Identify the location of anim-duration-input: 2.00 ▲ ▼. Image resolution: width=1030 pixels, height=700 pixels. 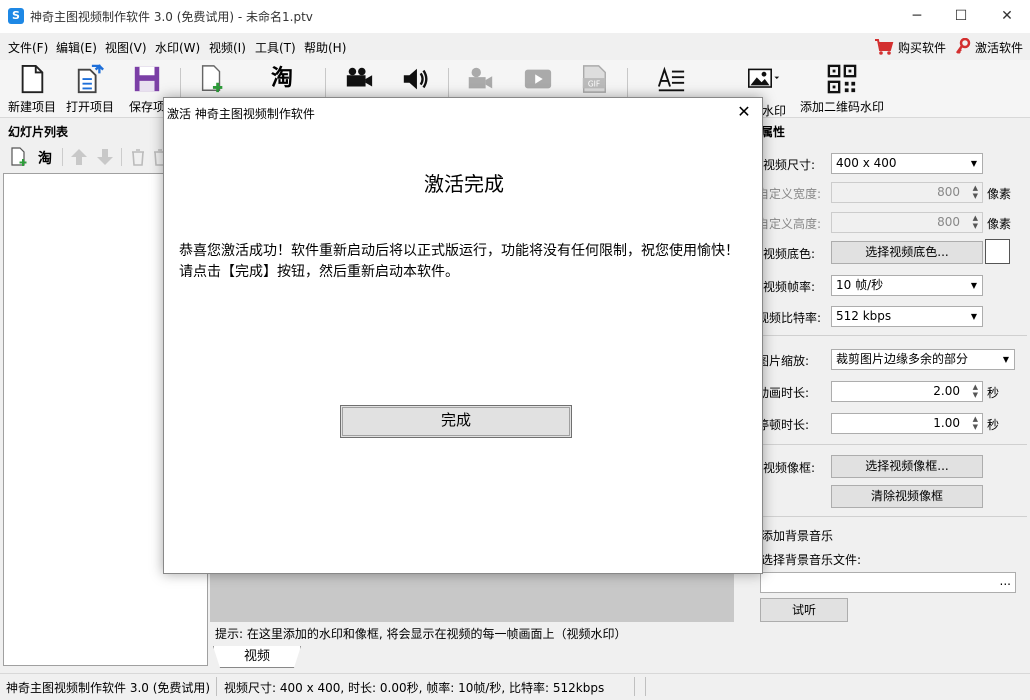
(907, 391).